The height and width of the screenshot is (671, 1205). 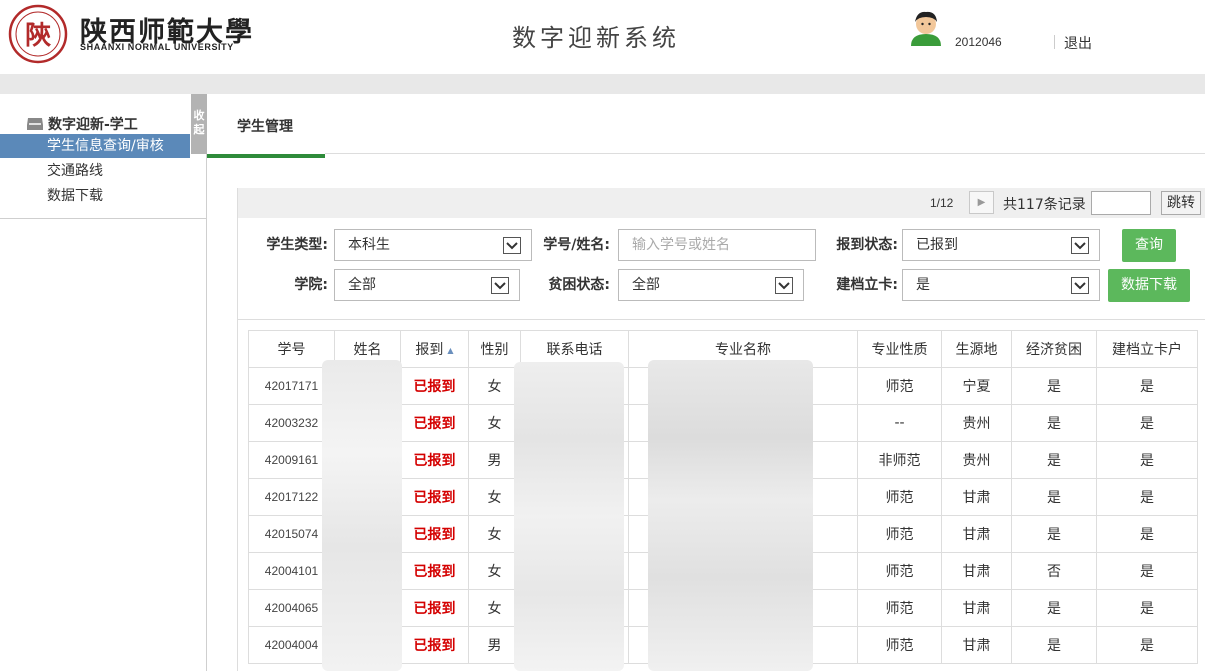 I want to click on svg-text: 陝, so click(x=38, y=36).